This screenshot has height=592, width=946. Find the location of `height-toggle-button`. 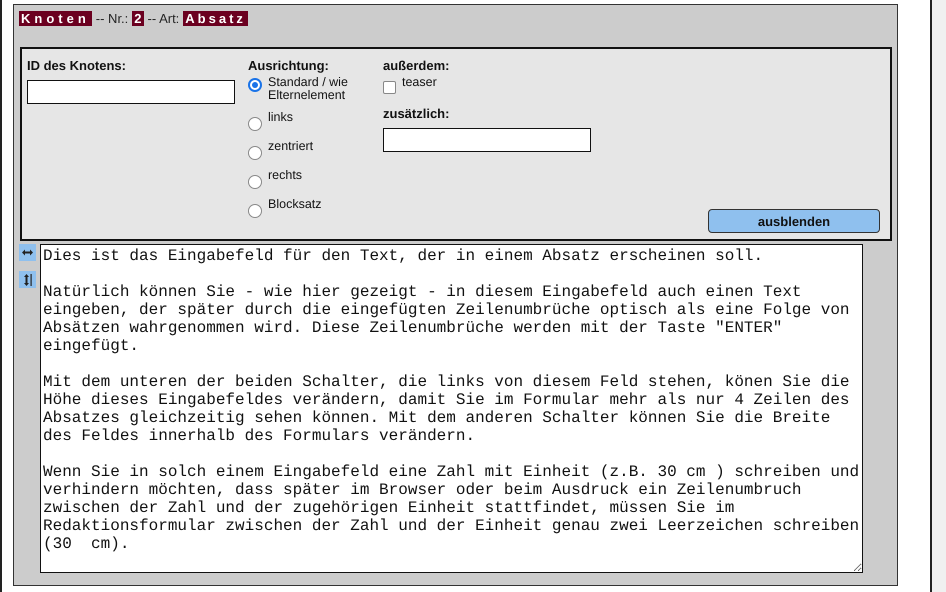

height-toggle-button is located at coordinates (27, 279).